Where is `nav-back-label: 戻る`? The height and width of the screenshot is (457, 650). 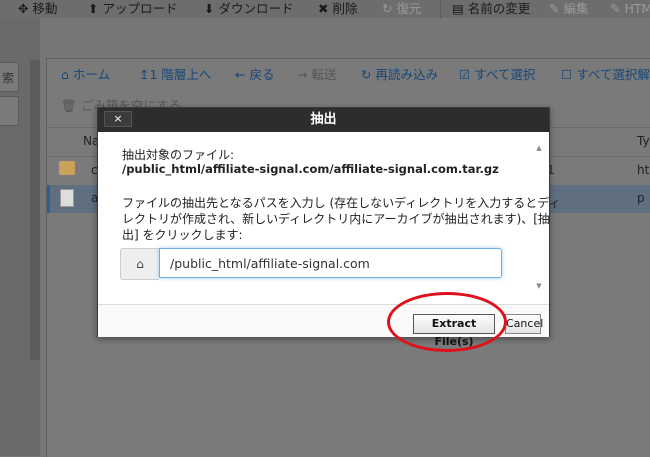
nav-back-label: 戻る is located at coordinates (262, 74).